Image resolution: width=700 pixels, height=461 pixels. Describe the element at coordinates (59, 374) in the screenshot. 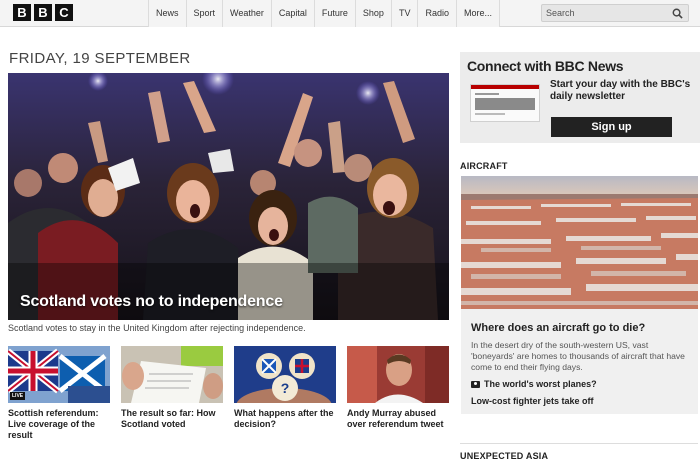

I see `story-thumbnail: LIVE` at that location.